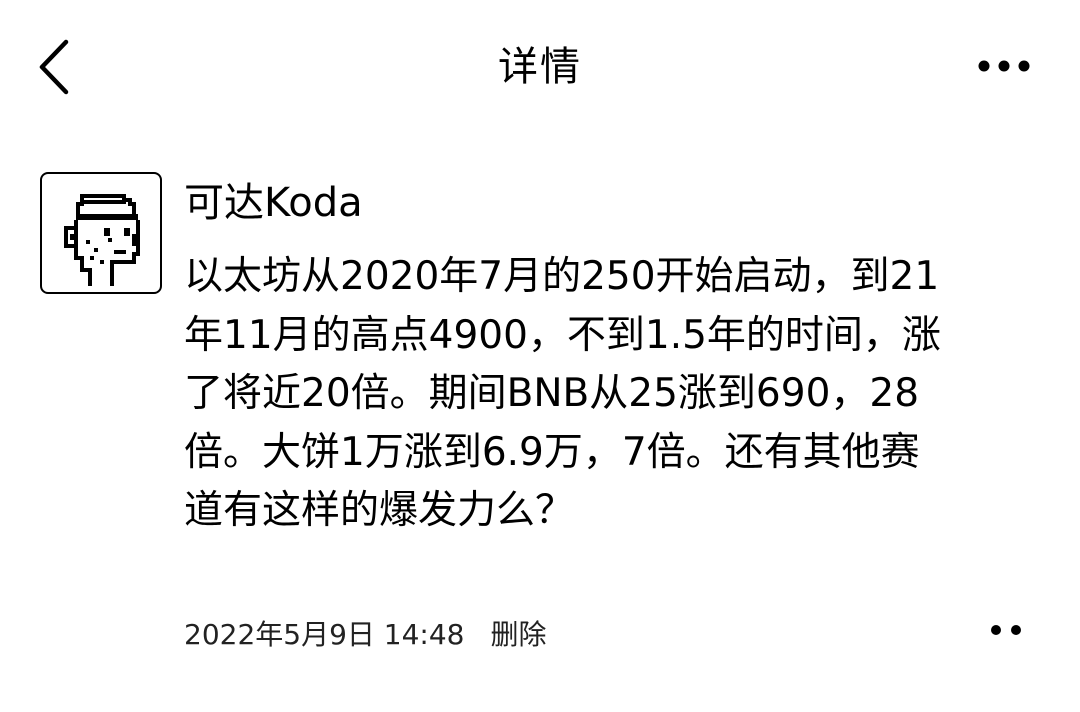 The height and width of the screenshot is (712, 1080). Describe the element at coordinates (273, 203) in the screenshot. I see `author-name: 可达Koda` at that location.